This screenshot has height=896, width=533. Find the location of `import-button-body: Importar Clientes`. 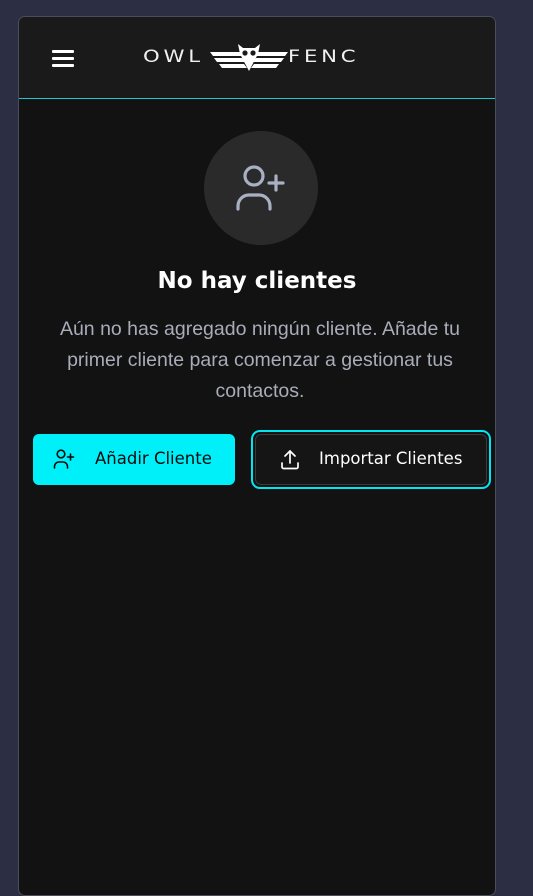

import-button-body: Importar Clientes is located at coordinates (371, 459).